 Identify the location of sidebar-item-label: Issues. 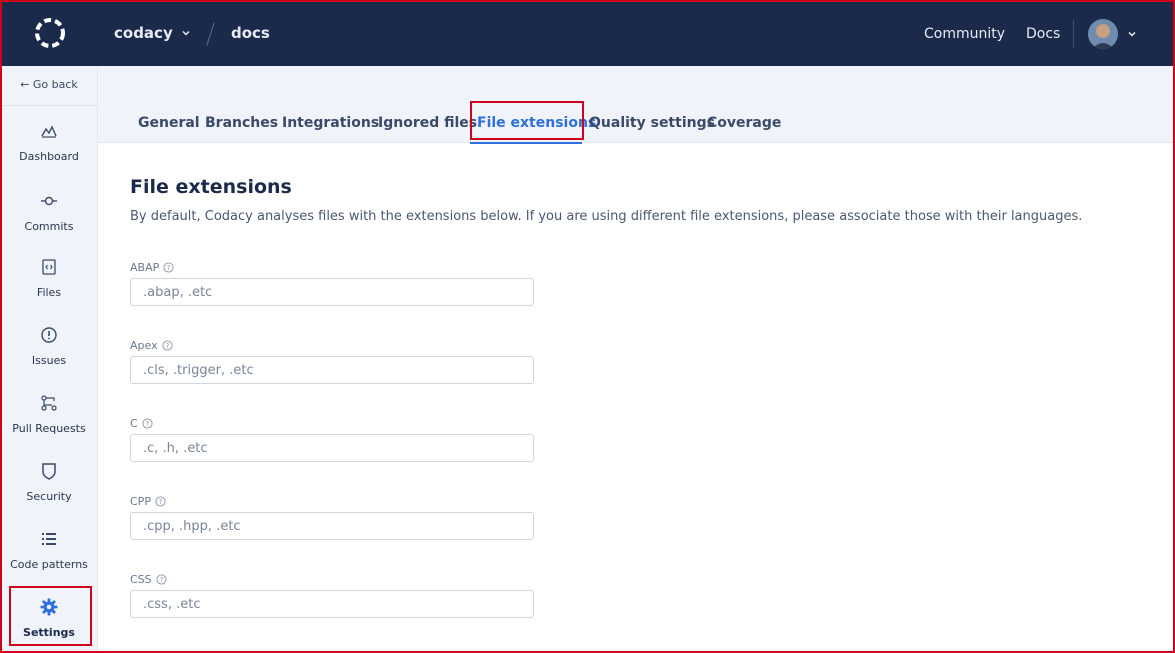
(49, 360).